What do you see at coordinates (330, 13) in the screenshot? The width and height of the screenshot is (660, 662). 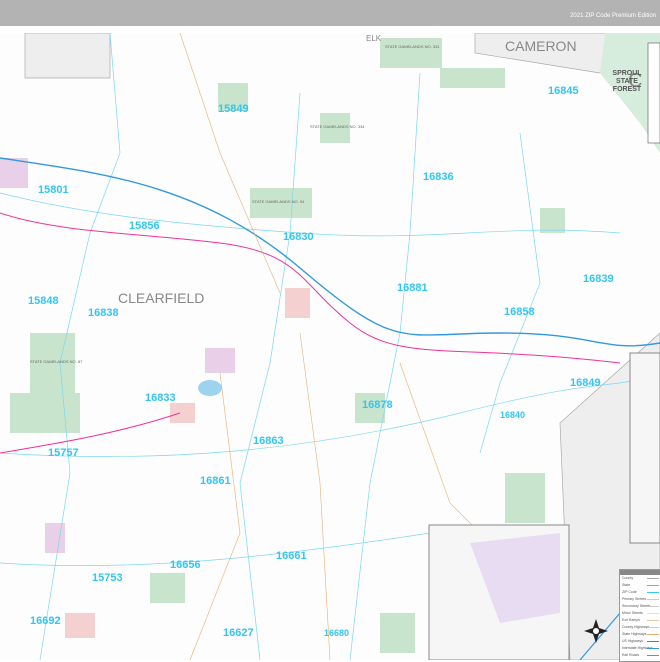 I see `header-bar: 2021 ZIP Code Premium Edition` at bounding box center [330, 13].